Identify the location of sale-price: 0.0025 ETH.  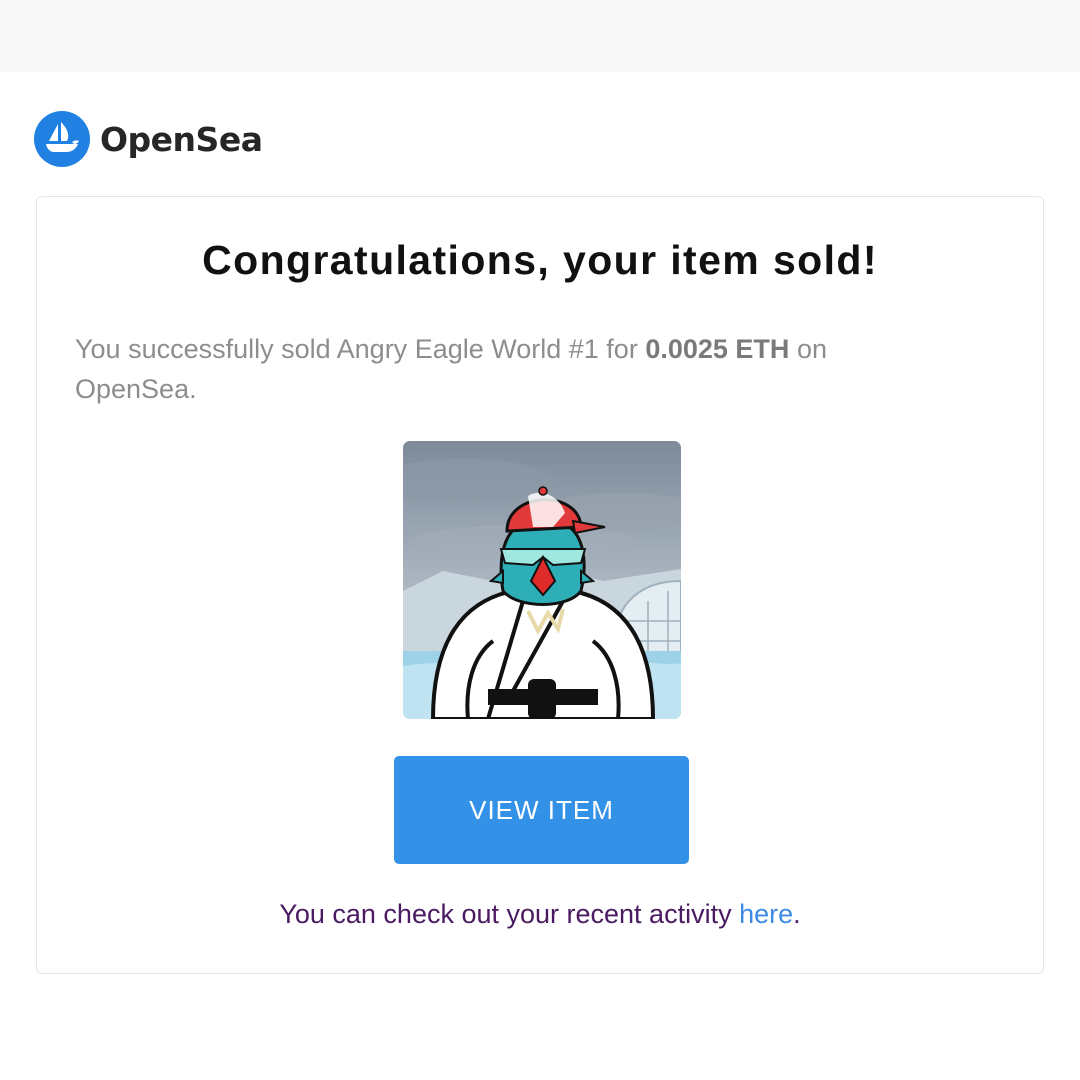
(717, 349).